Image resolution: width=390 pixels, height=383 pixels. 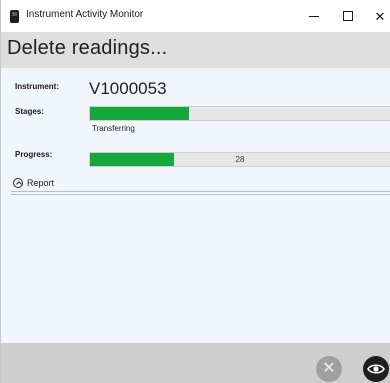 What do you see at coordinates (37, 86) in the screenshot?
I see `instrument-label: Instrument:` at bounding box center [37, 86].